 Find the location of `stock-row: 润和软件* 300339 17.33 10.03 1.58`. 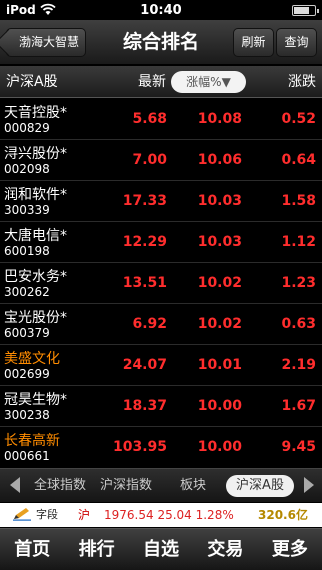

stock-row: 润和软件* 300339 17.33 10.03 1.58 is located at coordinates (161, 201).